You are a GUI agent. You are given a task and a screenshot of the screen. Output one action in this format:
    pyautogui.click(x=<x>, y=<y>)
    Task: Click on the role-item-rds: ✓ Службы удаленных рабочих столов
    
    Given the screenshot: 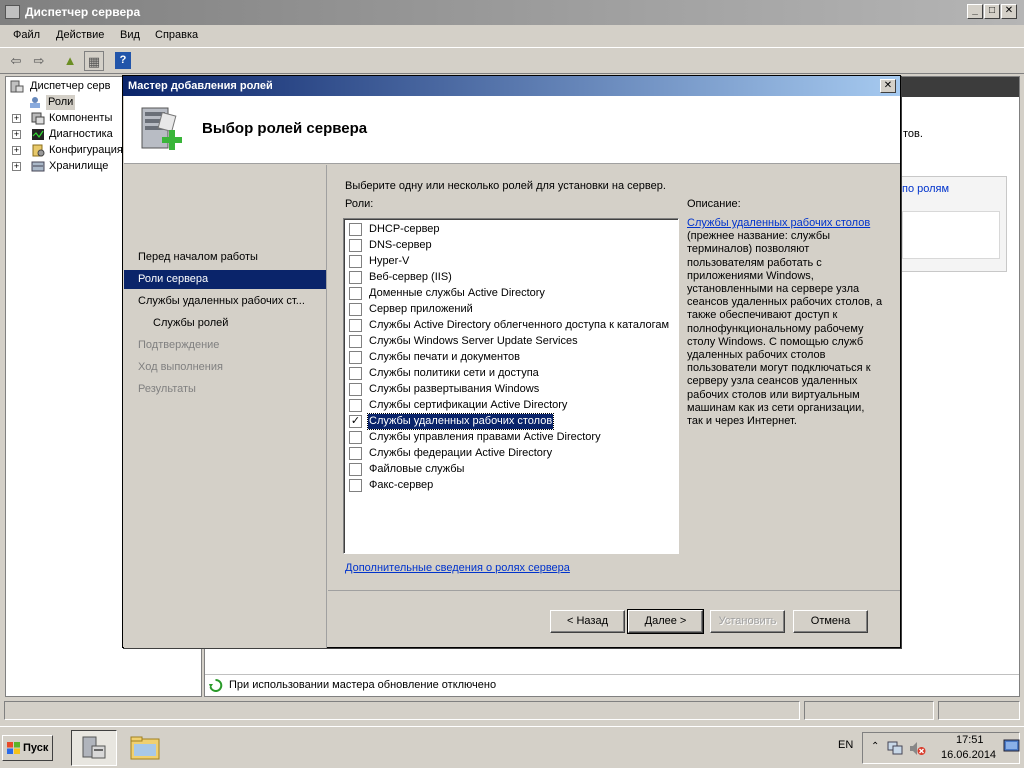 What is the action you would take?
    pyautogui.click(x=511, y=421)
    